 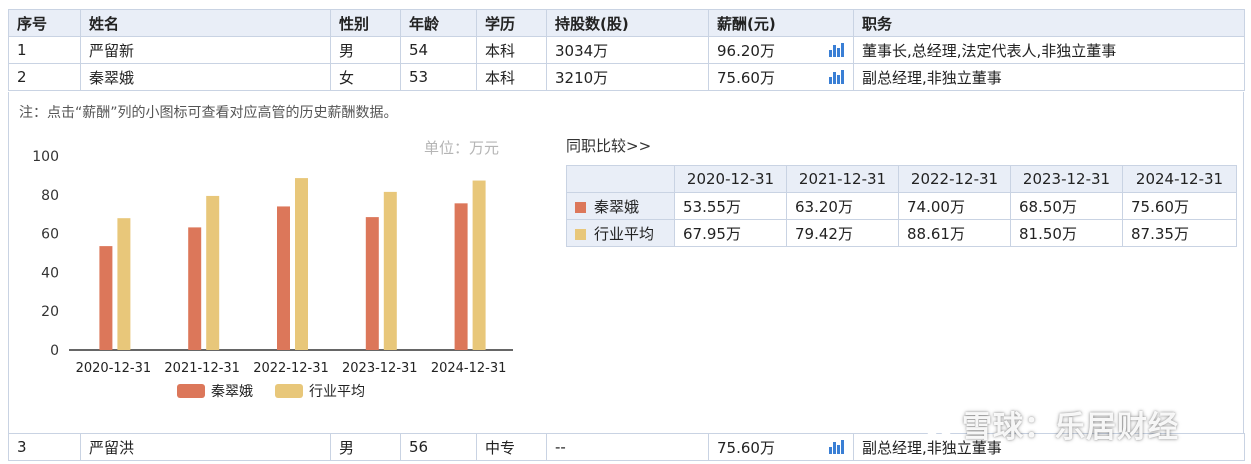 What do you see at coordinates (337, 392) in the screenshot?
I see `legend-label: 行业平均` at bounding box center [337, 392].